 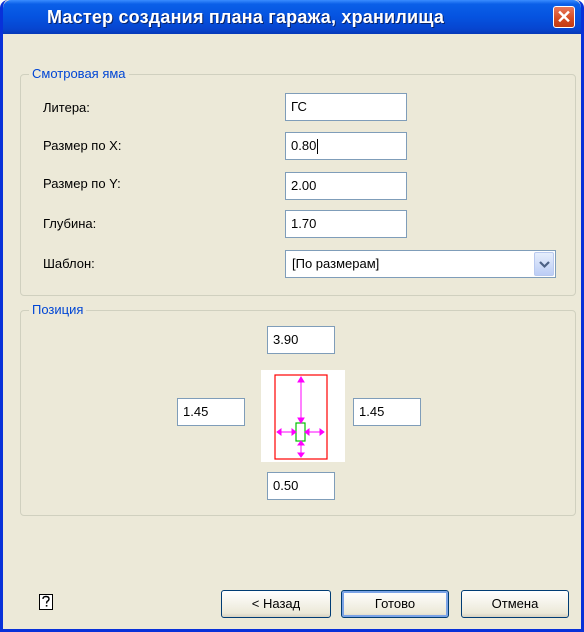 I want to click on position-bottom-input: 0.50, so click(x=301, y=486).